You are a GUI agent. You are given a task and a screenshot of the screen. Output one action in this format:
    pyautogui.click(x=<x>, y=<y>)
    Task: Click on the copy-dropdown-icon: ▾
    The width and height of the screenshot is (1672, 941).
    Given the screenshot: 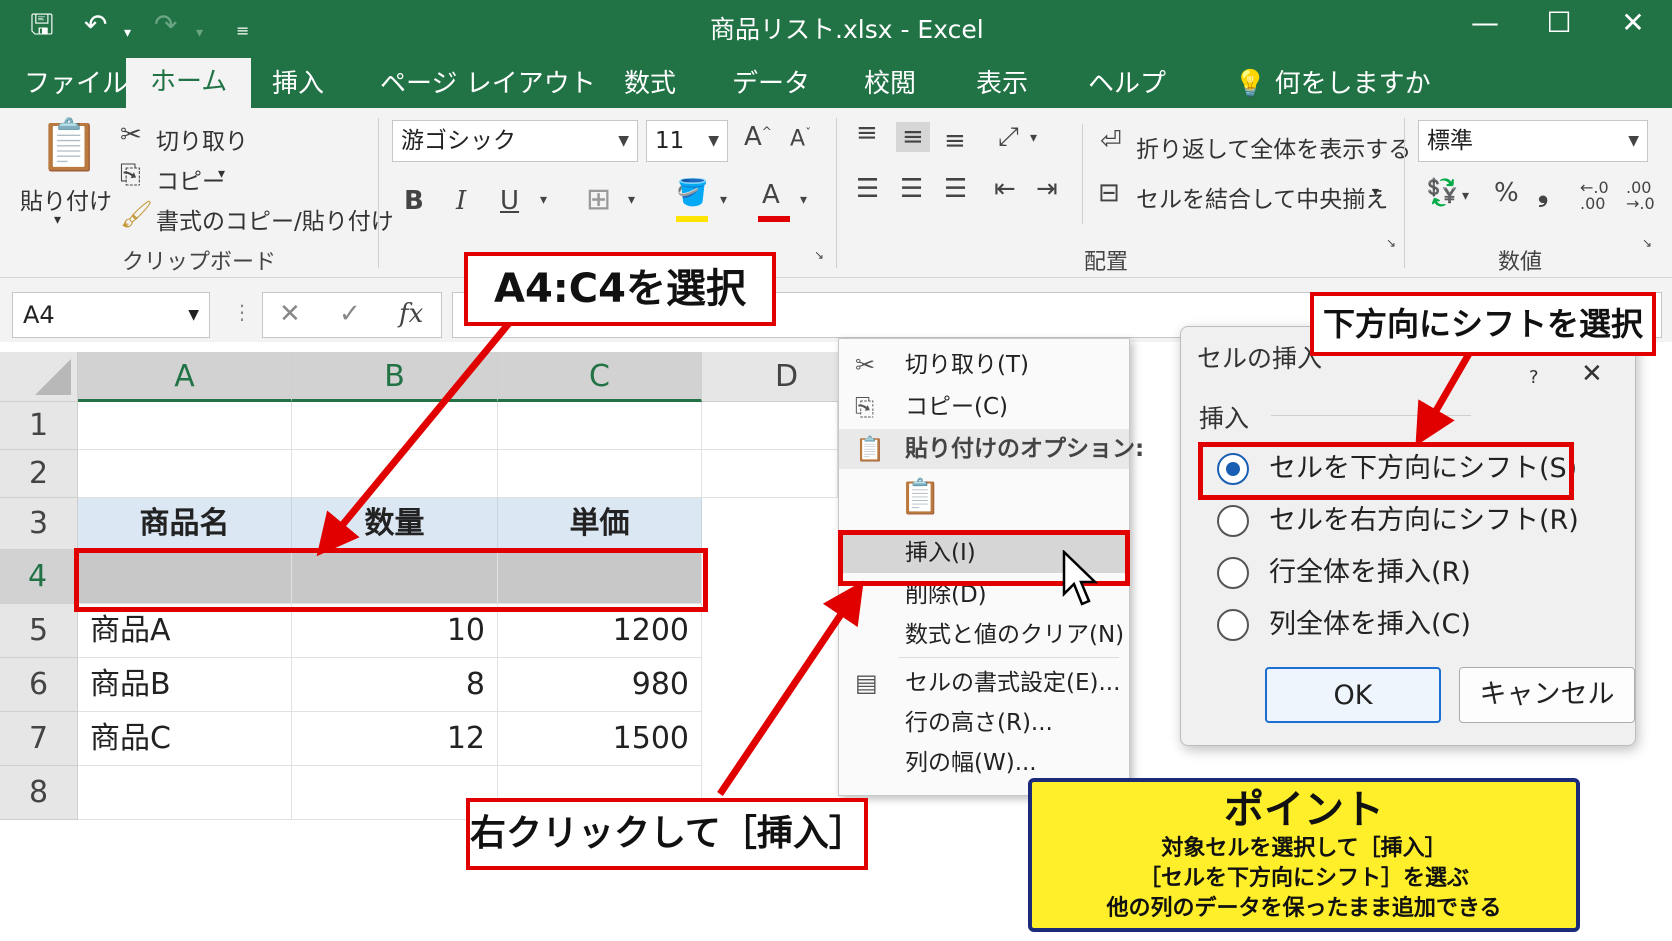 What is the action you would take?
    pyautogui.click(x=221, y=174)
    